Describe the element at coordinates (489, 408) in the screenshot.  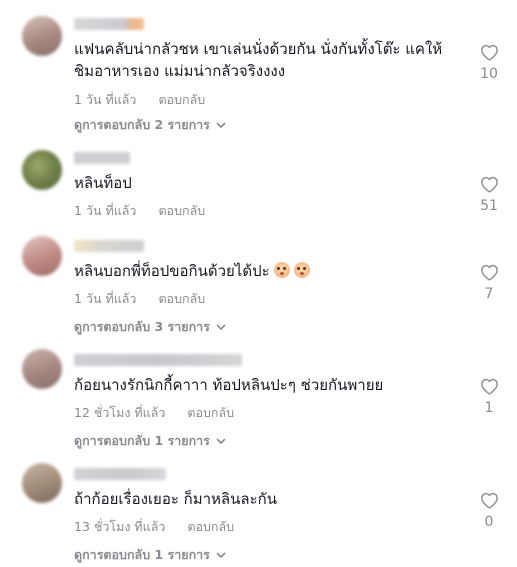
I see `like-count: 1` at that location.